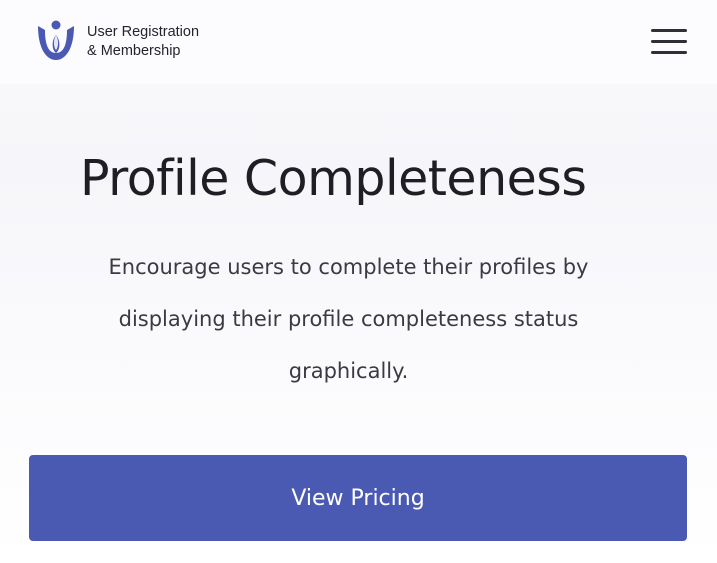  What do you see at coordinates (358, 42) in the screenshot?
I see `site-header: User Registration & Membership` at bounding box center [358, 42].